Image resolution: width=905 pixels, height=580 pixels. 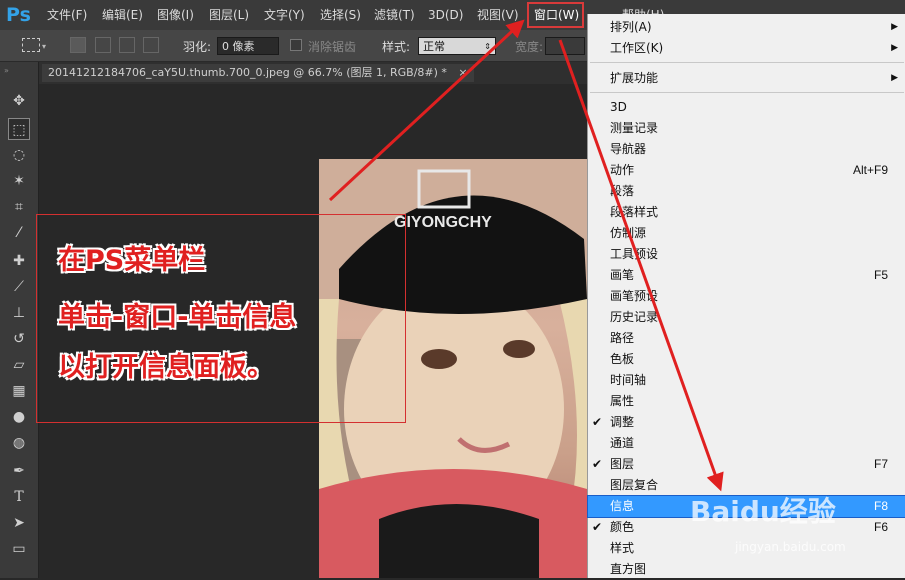 I want to click on baidu-watermark-logo: Baidu经验, so click(x=763, y=511).